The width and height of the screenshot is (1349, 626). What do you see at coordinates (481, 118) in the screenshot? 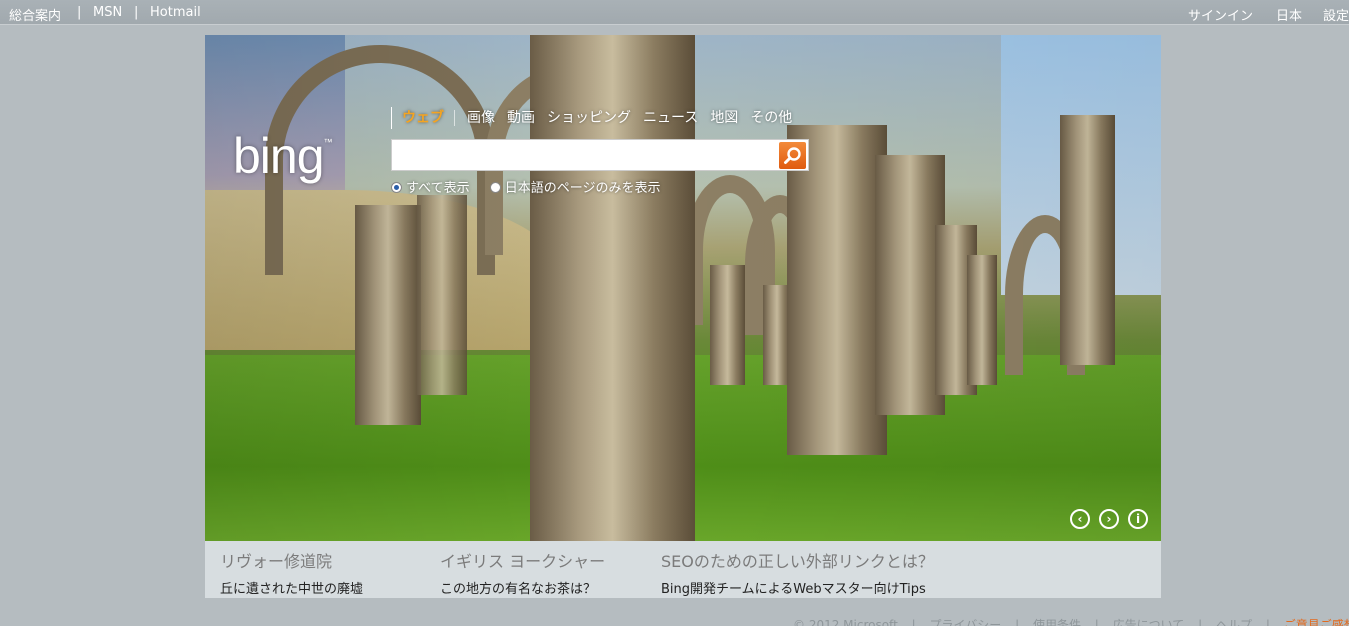
I see `tab-images: 画像` at bounding box center [481, 118].